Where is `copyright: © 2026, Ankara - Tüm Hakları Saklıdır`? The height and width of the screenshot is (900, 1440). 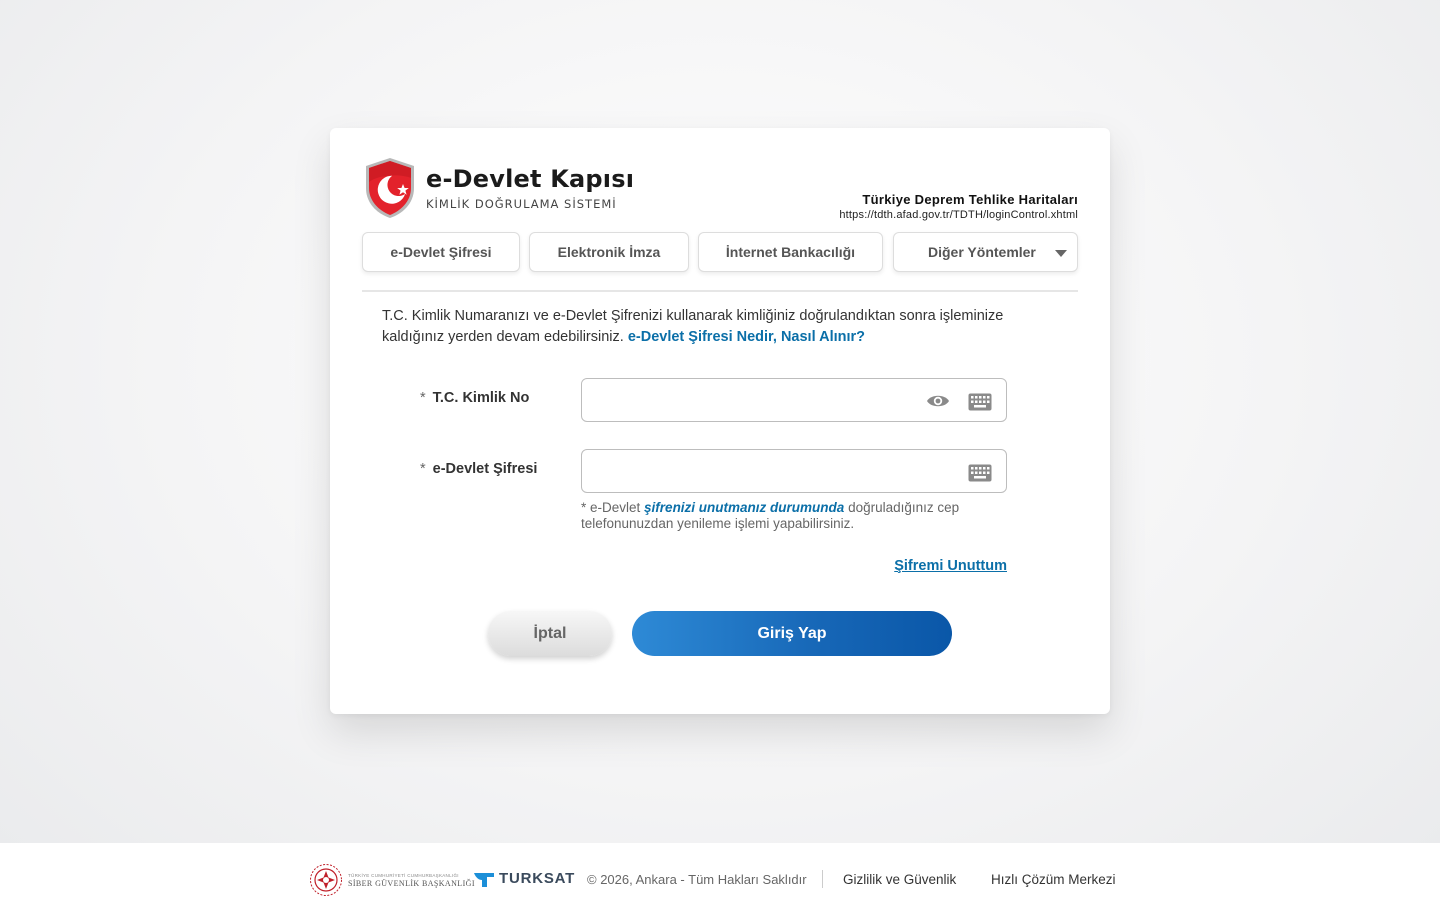
copyright: © 2026, Ankara - Tüm Hakları Saklıdır is located at coordinates (697, 879).